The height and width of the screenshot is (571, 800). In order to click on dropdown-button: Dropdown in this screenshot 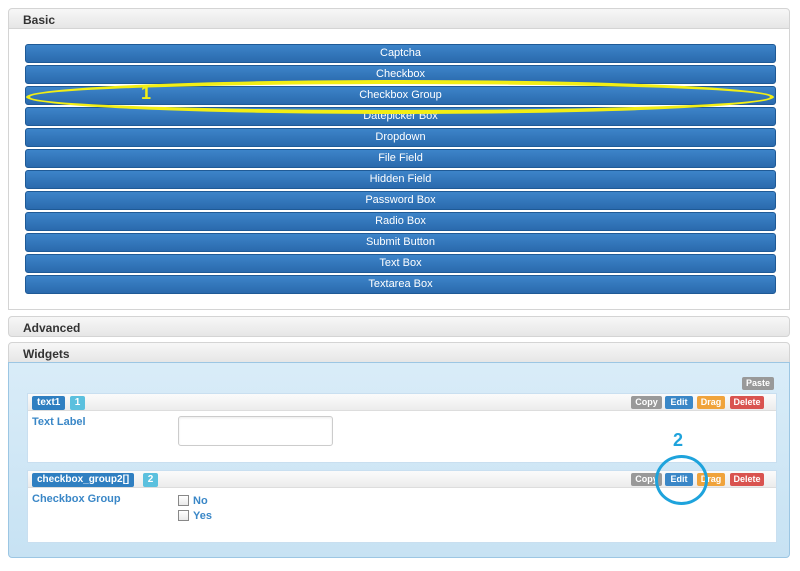, I will do `click(400, 137)`.